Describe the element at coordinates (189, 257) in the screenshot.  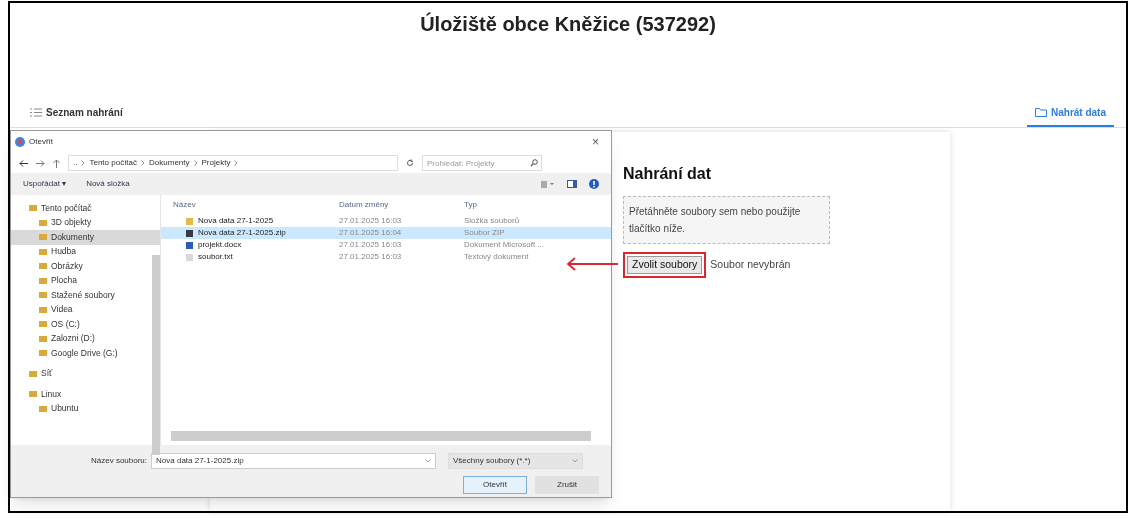
I see `text-file-icon` at that location.